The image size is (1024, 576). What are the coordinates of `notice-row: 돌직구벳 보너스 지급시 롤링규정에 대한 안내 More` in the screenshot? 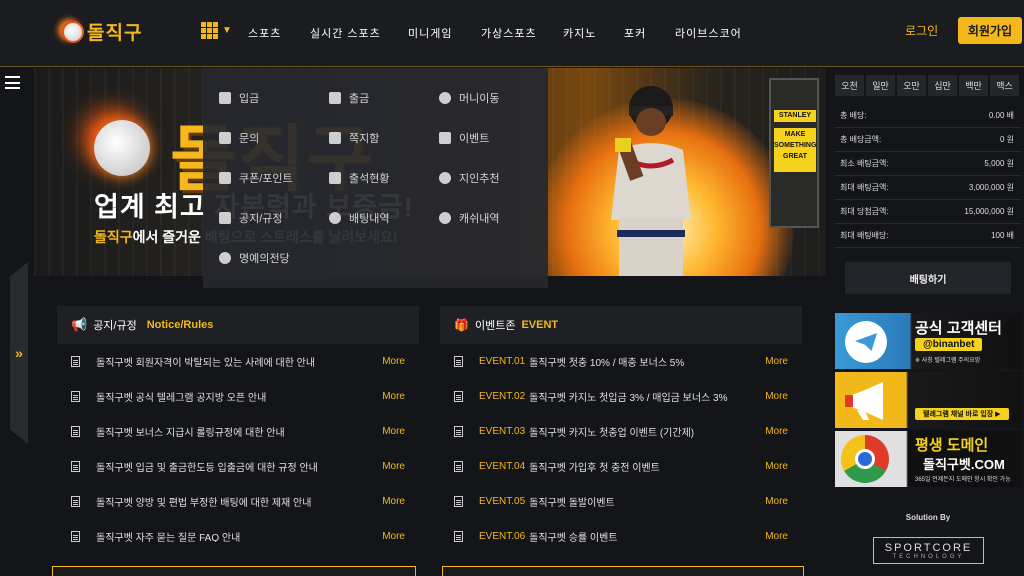 It's located at (238, 431).